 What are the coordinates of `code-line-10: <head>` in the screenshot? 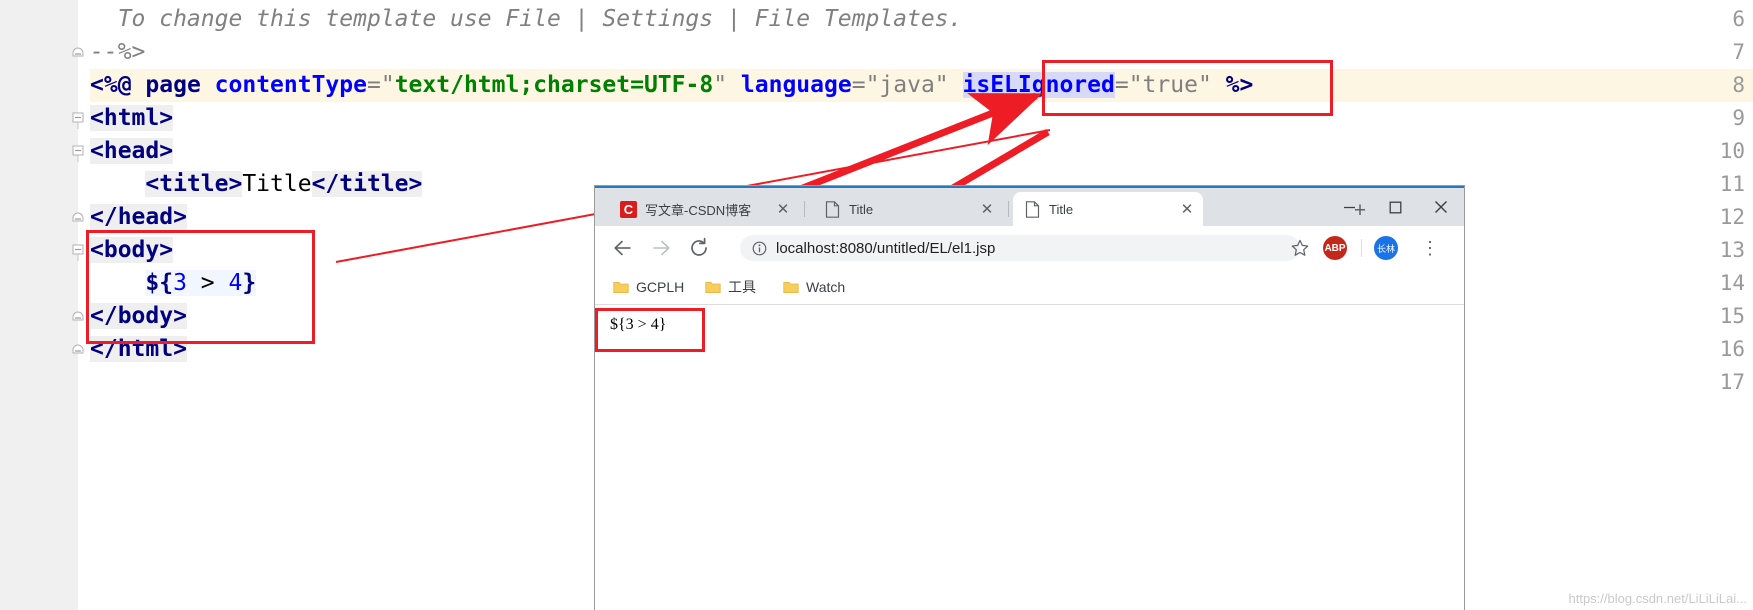 It's located at (132, 151).